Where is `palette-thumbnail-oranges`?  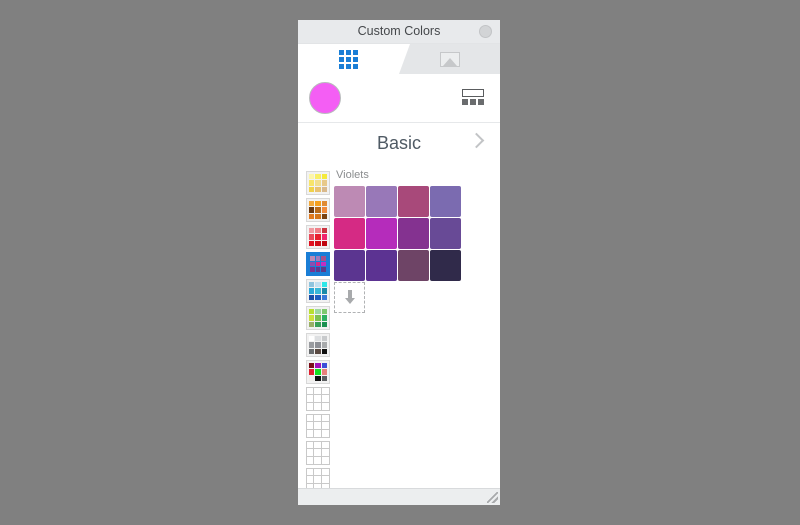
palette-thumbnail-oranges is located at coordinates (318, 210).